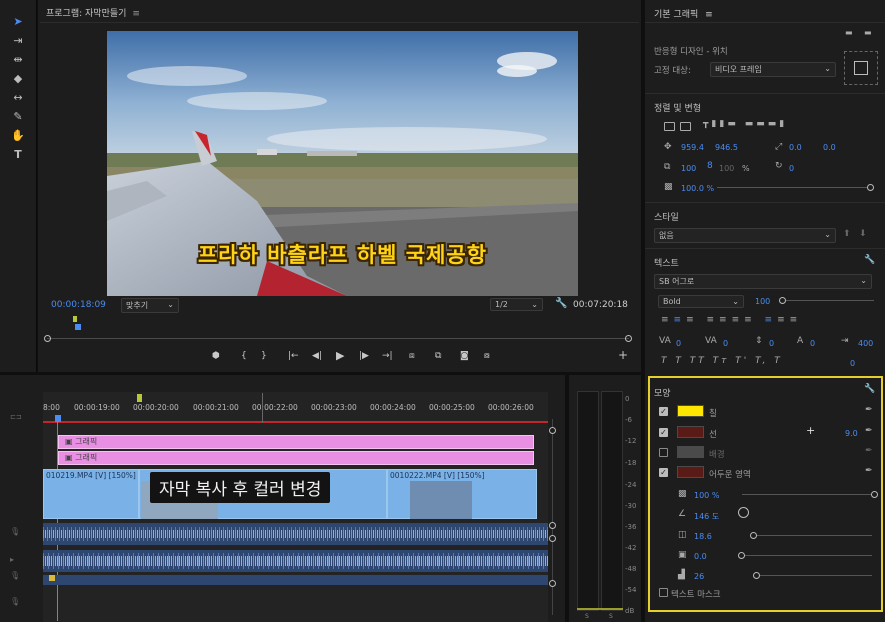 The height and width of the screenshot is (622, 885). What do you see at coordinates (782, 300) in the screenshot?
I see `font-size-knob` at bounding box center [782, 300].